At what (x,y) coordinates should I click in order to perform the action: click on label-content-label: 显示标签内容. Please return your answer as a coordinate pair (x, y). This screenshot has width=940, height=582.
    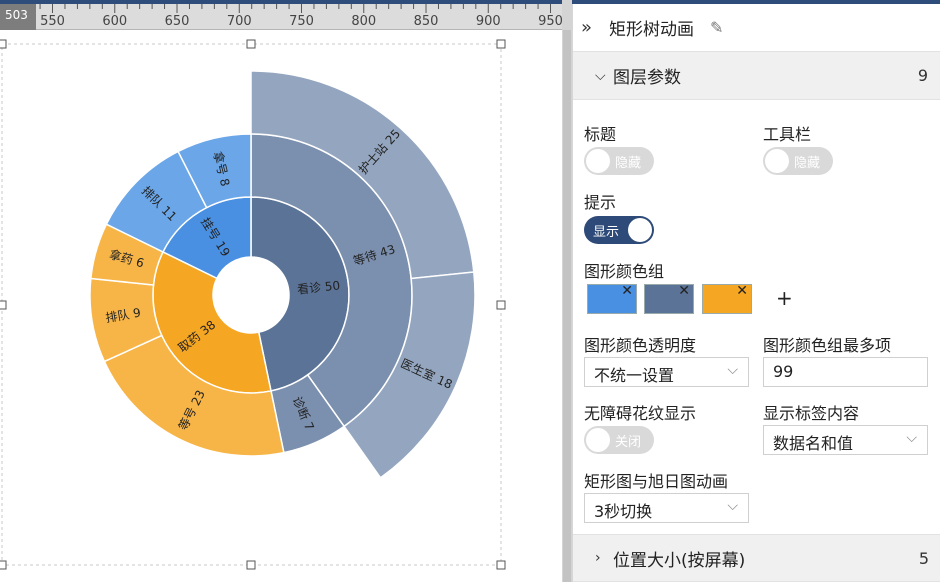
    Looking at the image, I should click on (811, 413).